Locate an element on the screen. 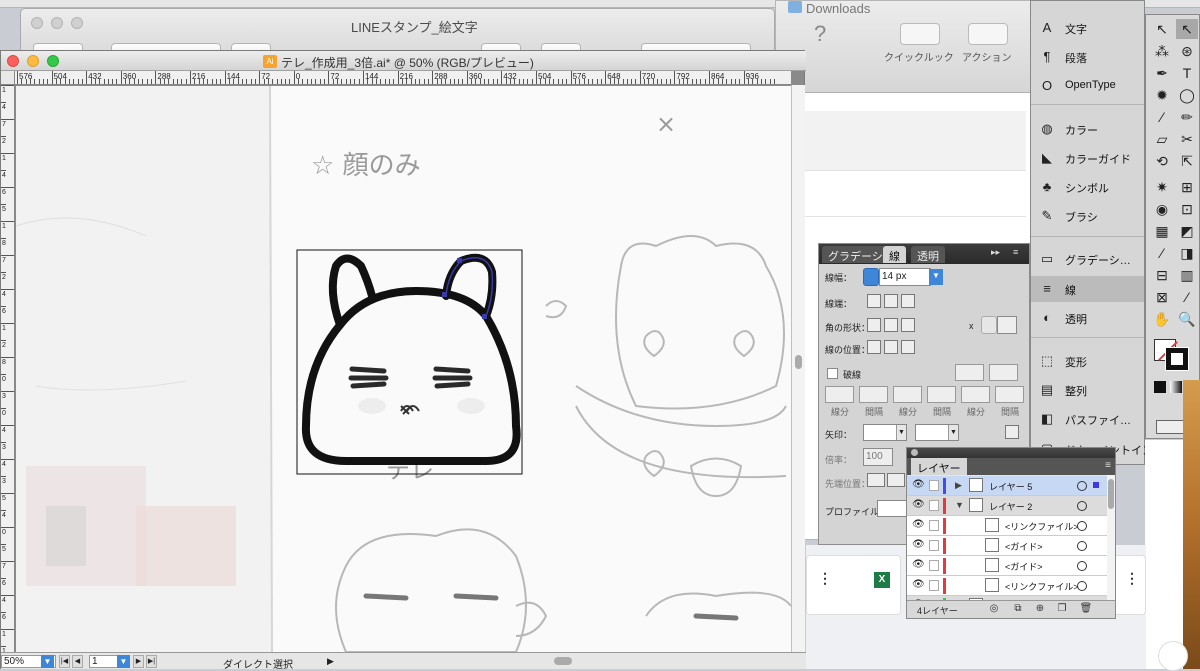  limit-input is located at coordinates (1007, 325).